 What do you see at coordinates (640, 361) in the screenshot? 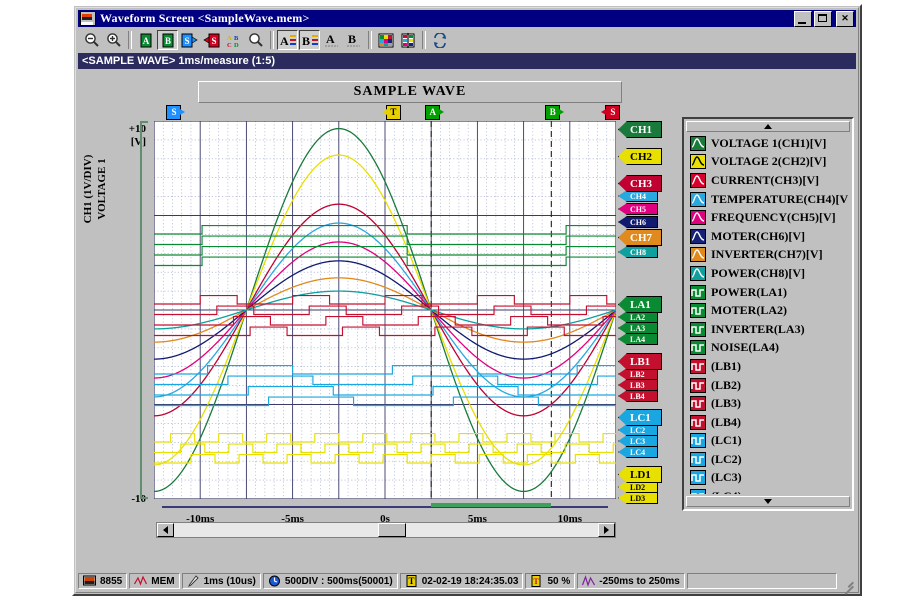
I see `channel-flag-lb1: LB1` at bounding box center [640, 361].